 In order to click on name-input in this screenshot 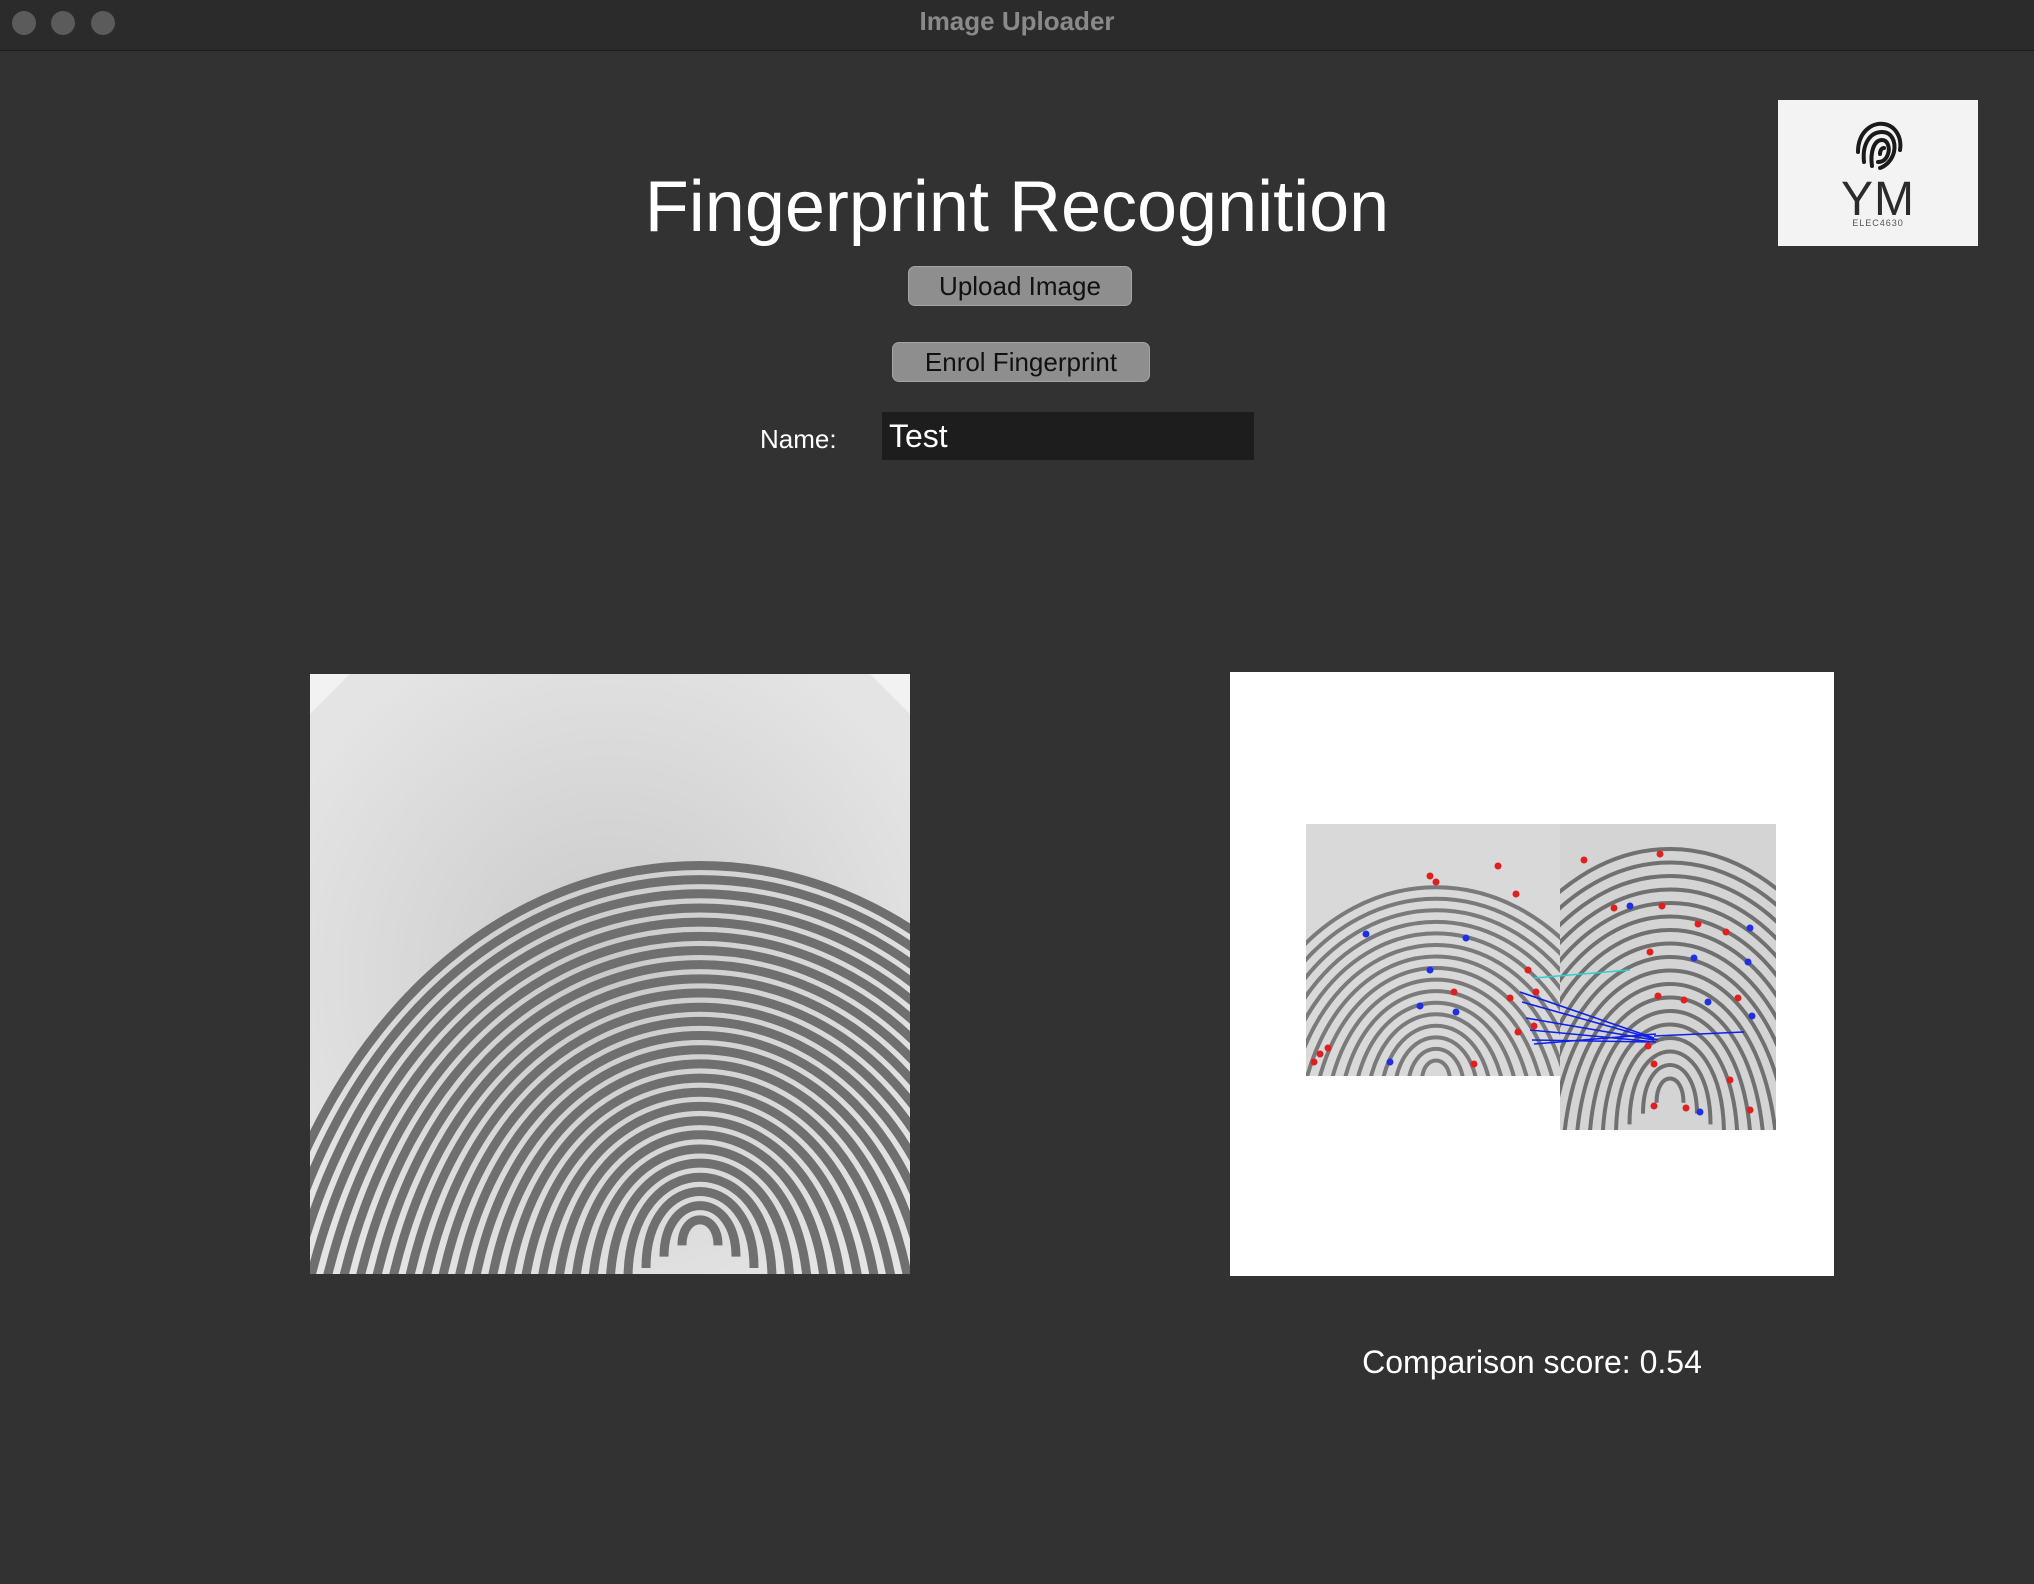, I will do `click(1068, 436)`.